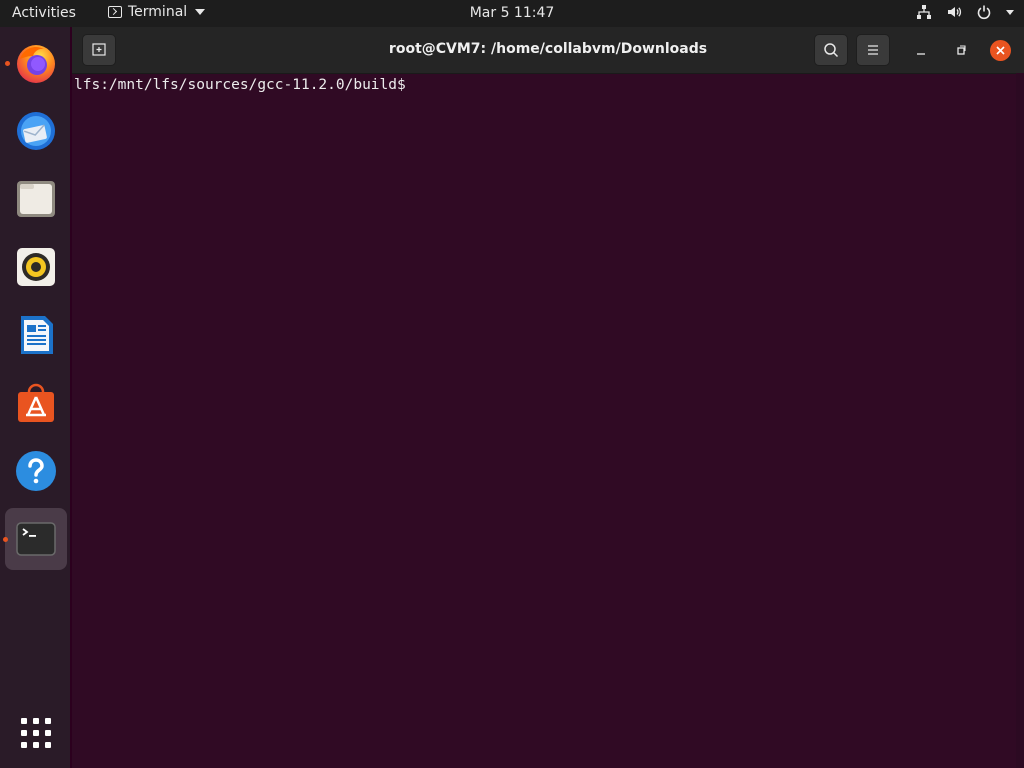 This screenshot has height=768, width=1024. I want to click on shell-prompt: lfs:/mnt/lfs/sources/gcc-11.2.0/build$, so click(244, 85).